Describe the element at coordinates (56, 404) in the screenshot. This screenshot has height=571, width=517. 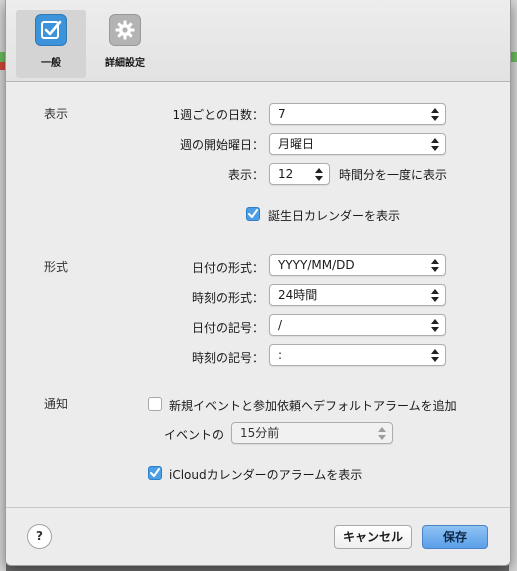
I see `section-alerts-title: 通知` at that location.